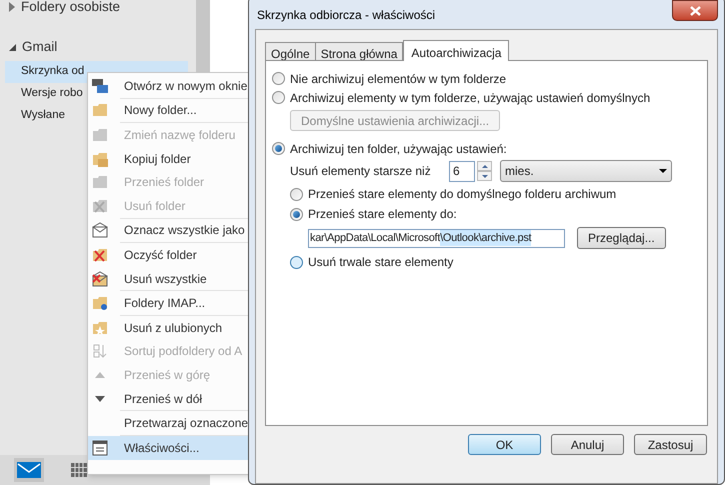 The width and height of the screenshot is (725, 485). Describe the element at coordinates (361, 171) in the screenshot. I see `age-label: Usuń elementy starsze niż` at that location.